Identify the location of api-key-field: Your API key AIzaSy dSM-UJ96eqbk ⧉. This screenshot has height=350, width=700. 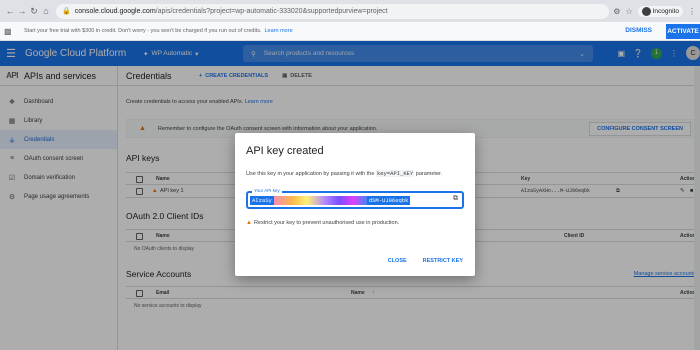
(355, 198).